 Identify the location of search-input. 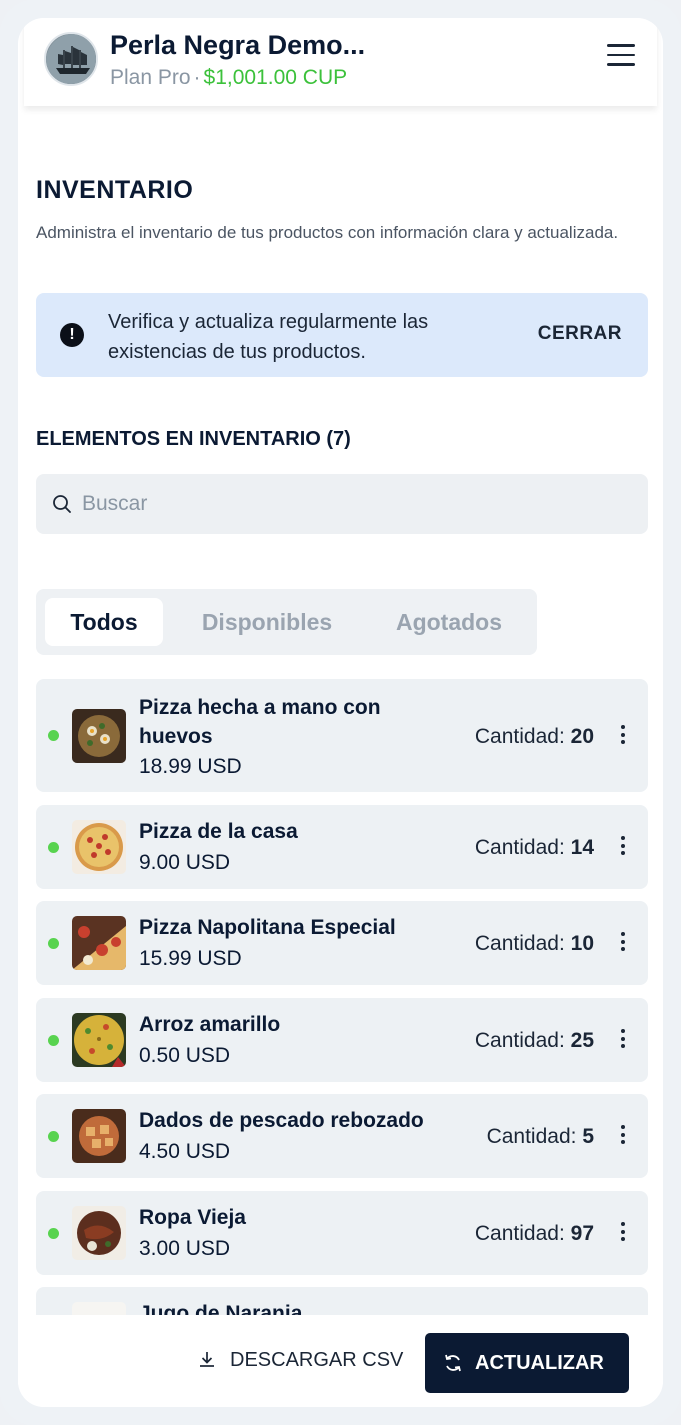
(352, 504).